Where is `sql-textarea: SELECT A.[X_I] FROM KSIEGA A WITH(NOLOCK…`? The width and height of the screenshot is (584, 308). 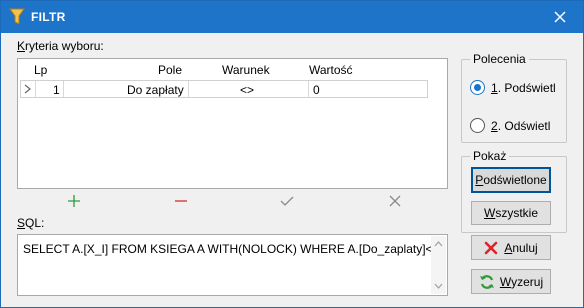 sql-textarea: SELECT A.[X_I] FROM KSIEGA A WITH(NOLOCK… is located at coordinates (232, 265).